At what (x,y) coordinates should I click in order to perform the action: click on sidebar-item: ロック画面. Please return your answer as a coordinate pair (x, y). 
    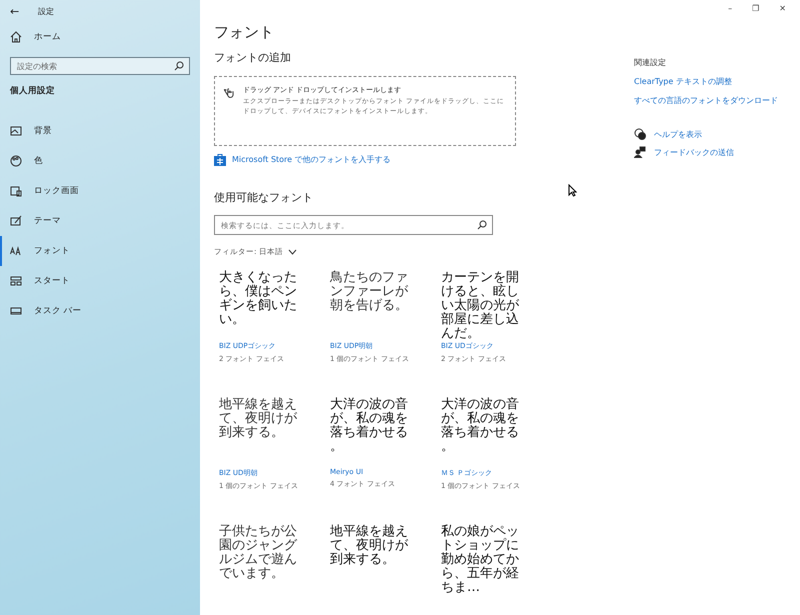
    Looking at the image, I should click on (100, 191).